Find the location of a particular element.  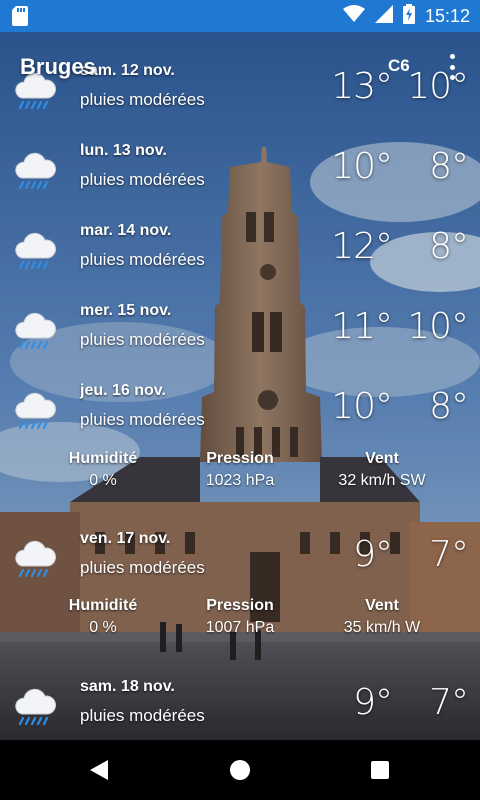

units-badge: C6 is located at coordinates (399, 66).